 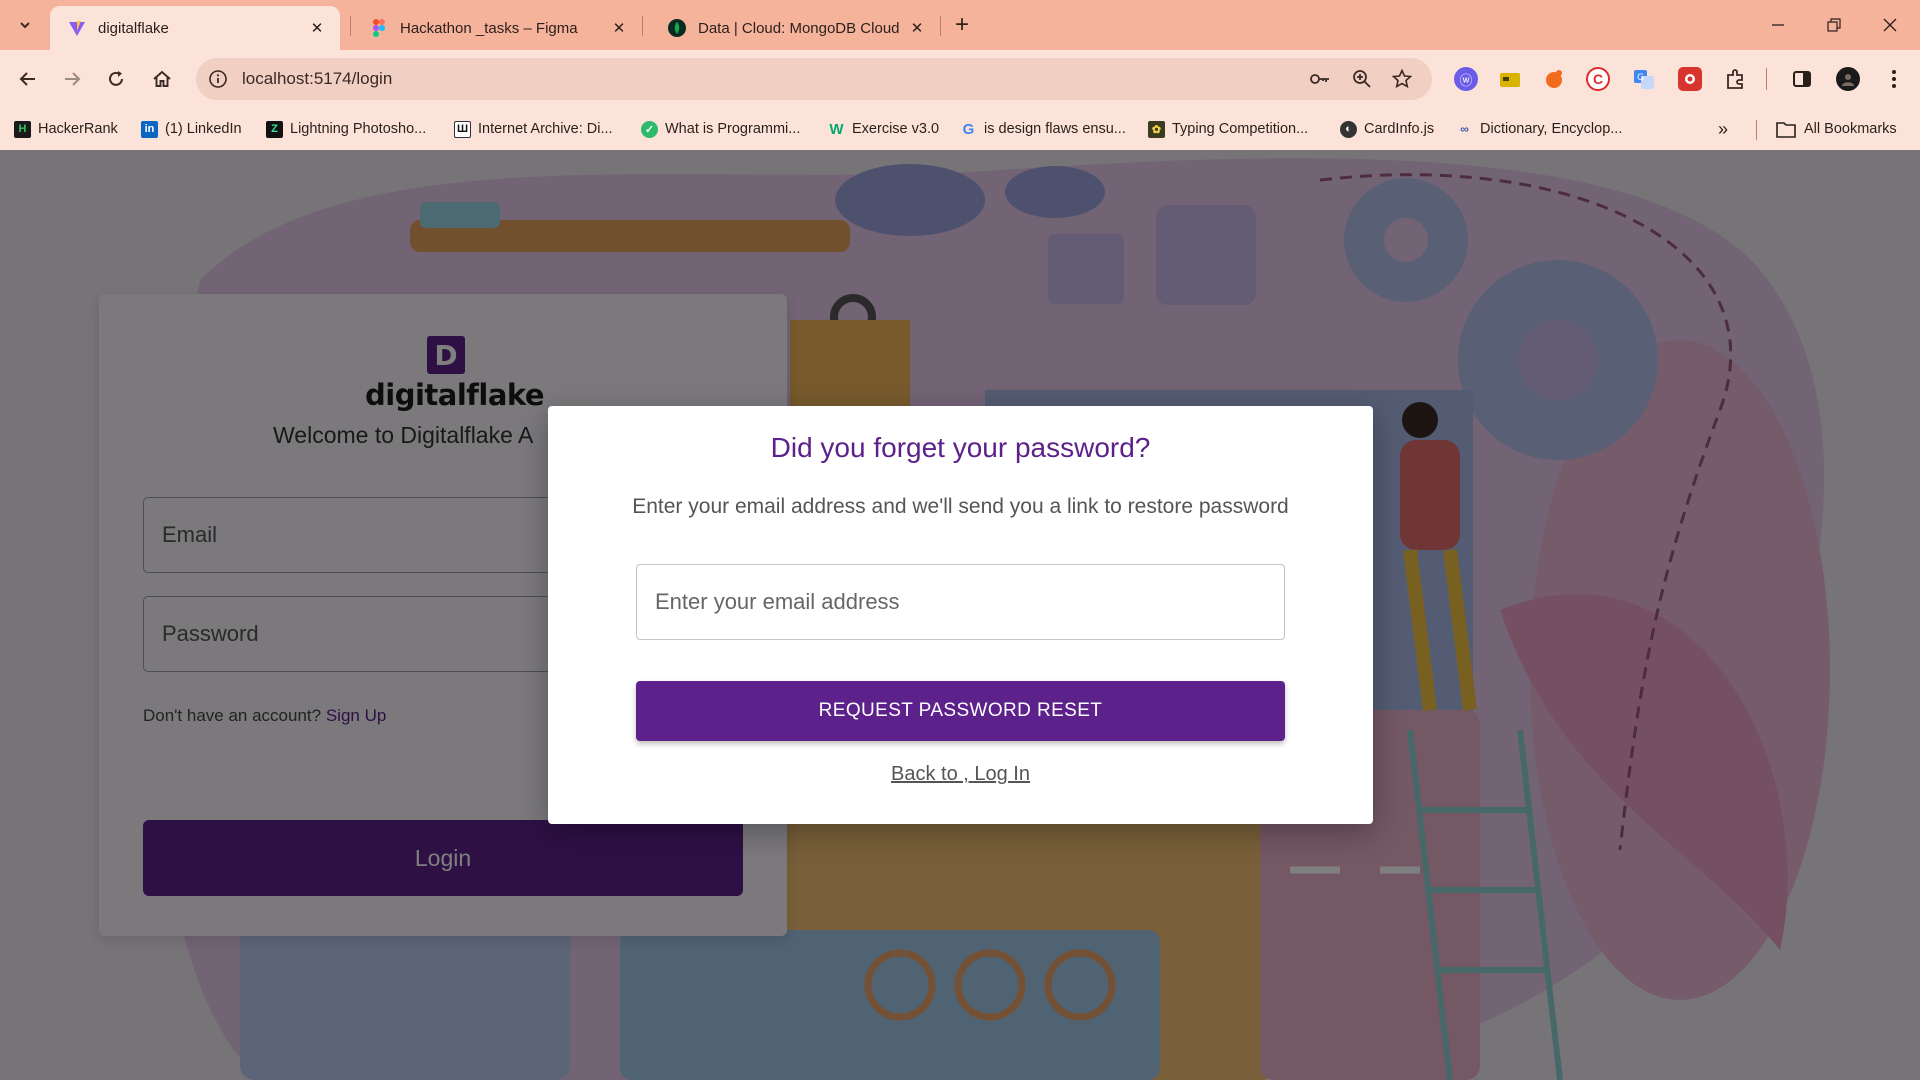 I want to click on request-password-reset-button: REQUEST PASSWORD RESET, so click(x=960, y=711).